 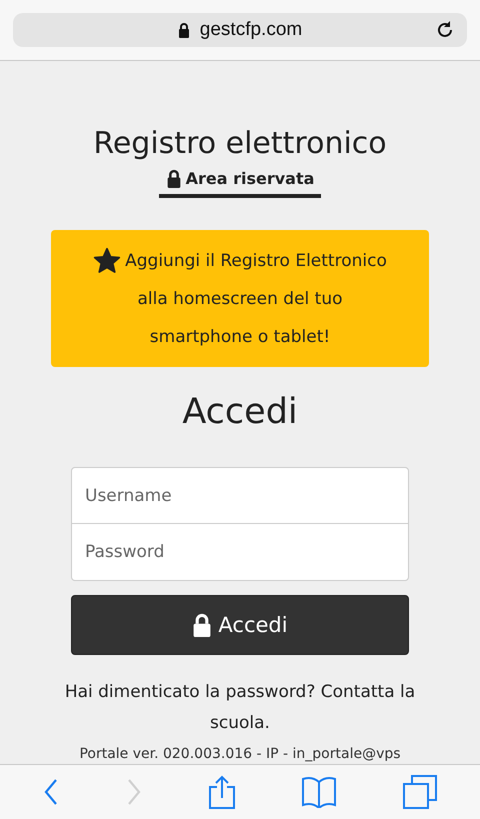 I want to click on page-title: Registro elettronico, so click(x=240, y=144).